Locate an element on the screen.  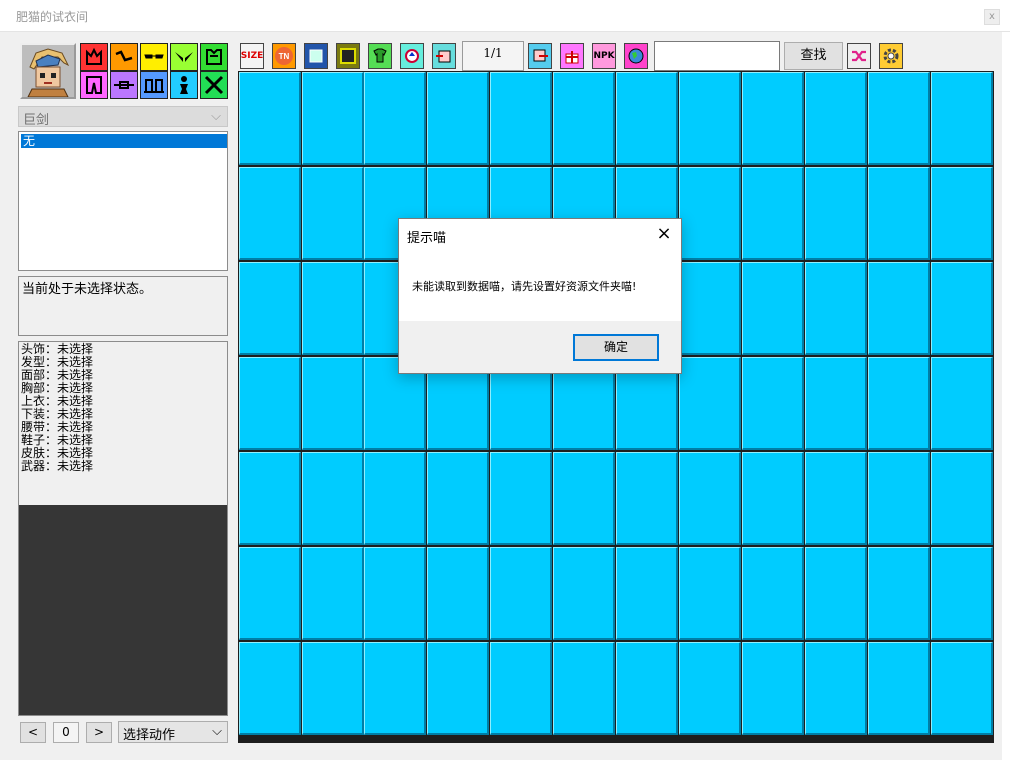
border-icon is located at coordinates (348, 56).